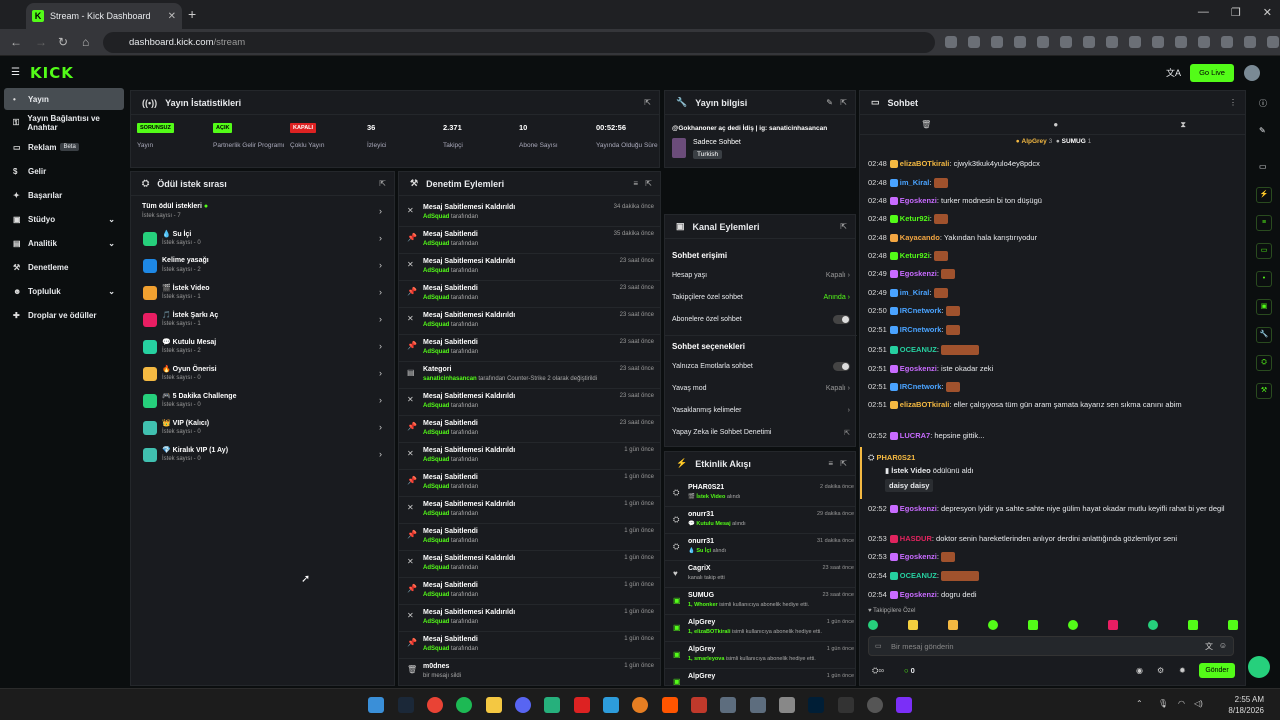 The image size is (1280, 720). What do you see at coordinates (920, 237) in the screenshot?
I see `chat-username: Kayacando` at bounding box center [920, 237].